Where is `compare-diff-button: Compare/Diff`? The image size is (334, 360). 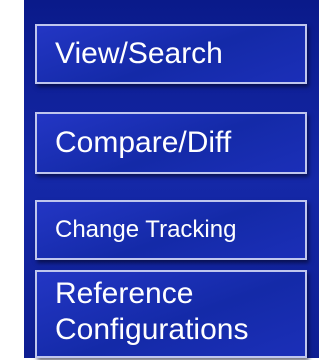
compare-diff-button: Compare/Diff is located at coordinates (171, 143).